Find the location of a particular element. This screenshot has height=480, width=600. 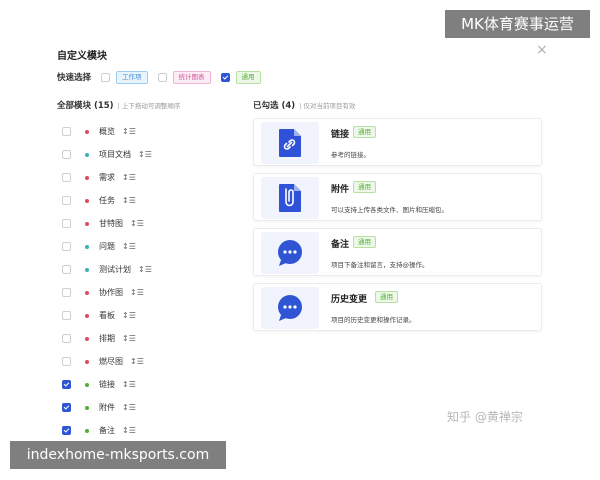

quick-option-charts: 统计图表 is located at coordinates (184, 77).